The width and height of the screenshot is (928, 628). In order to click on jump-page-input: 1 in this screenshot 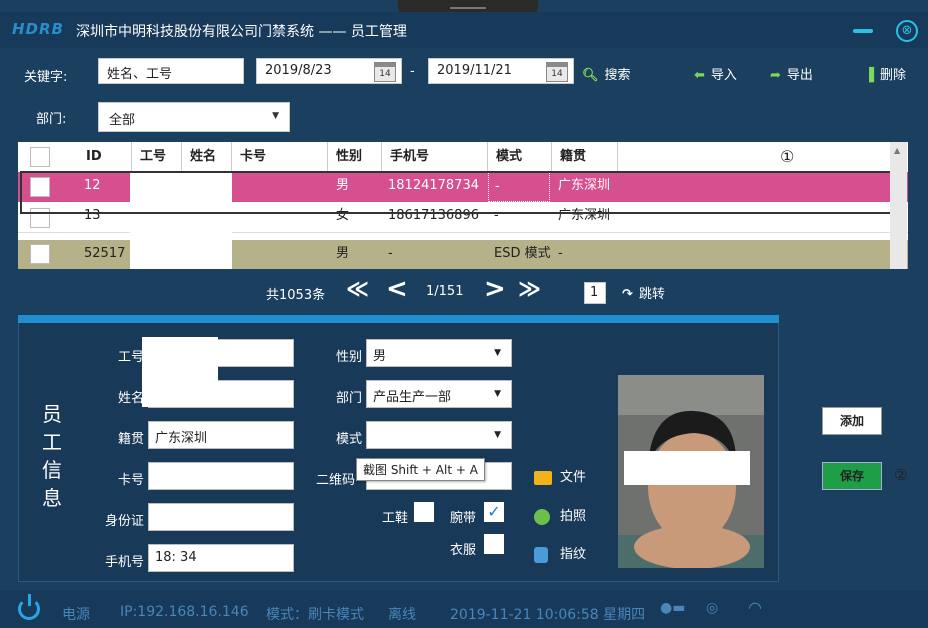, I will do `click(595, 293)`.